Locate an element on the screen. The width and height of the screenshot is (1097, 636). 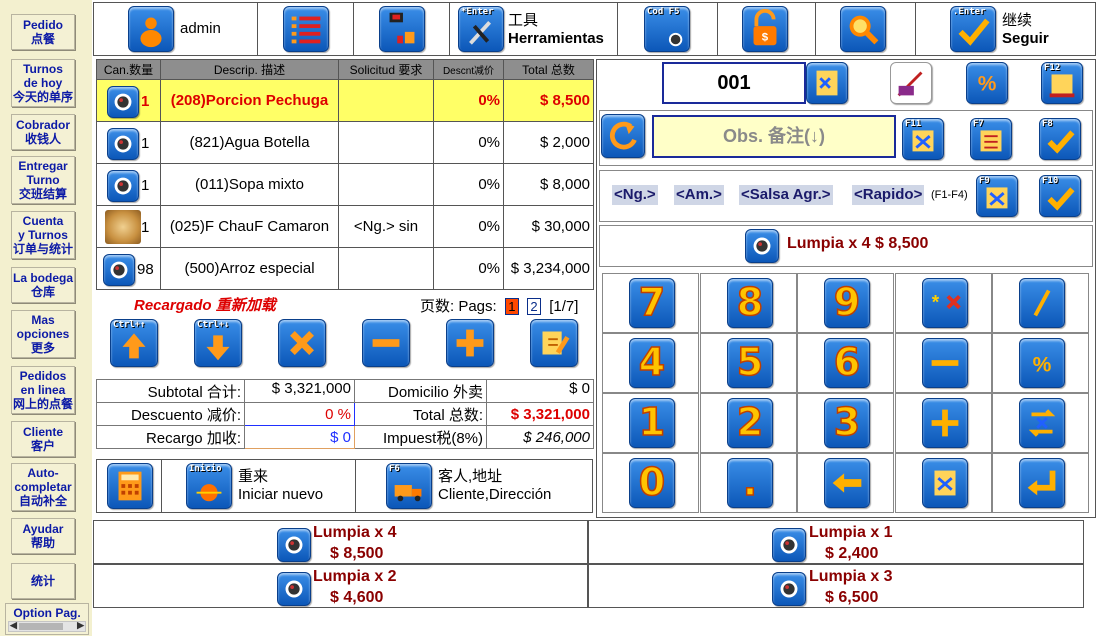
sidebar-item-cliente: Cliente 客户 is located at coordinates (43, 439).